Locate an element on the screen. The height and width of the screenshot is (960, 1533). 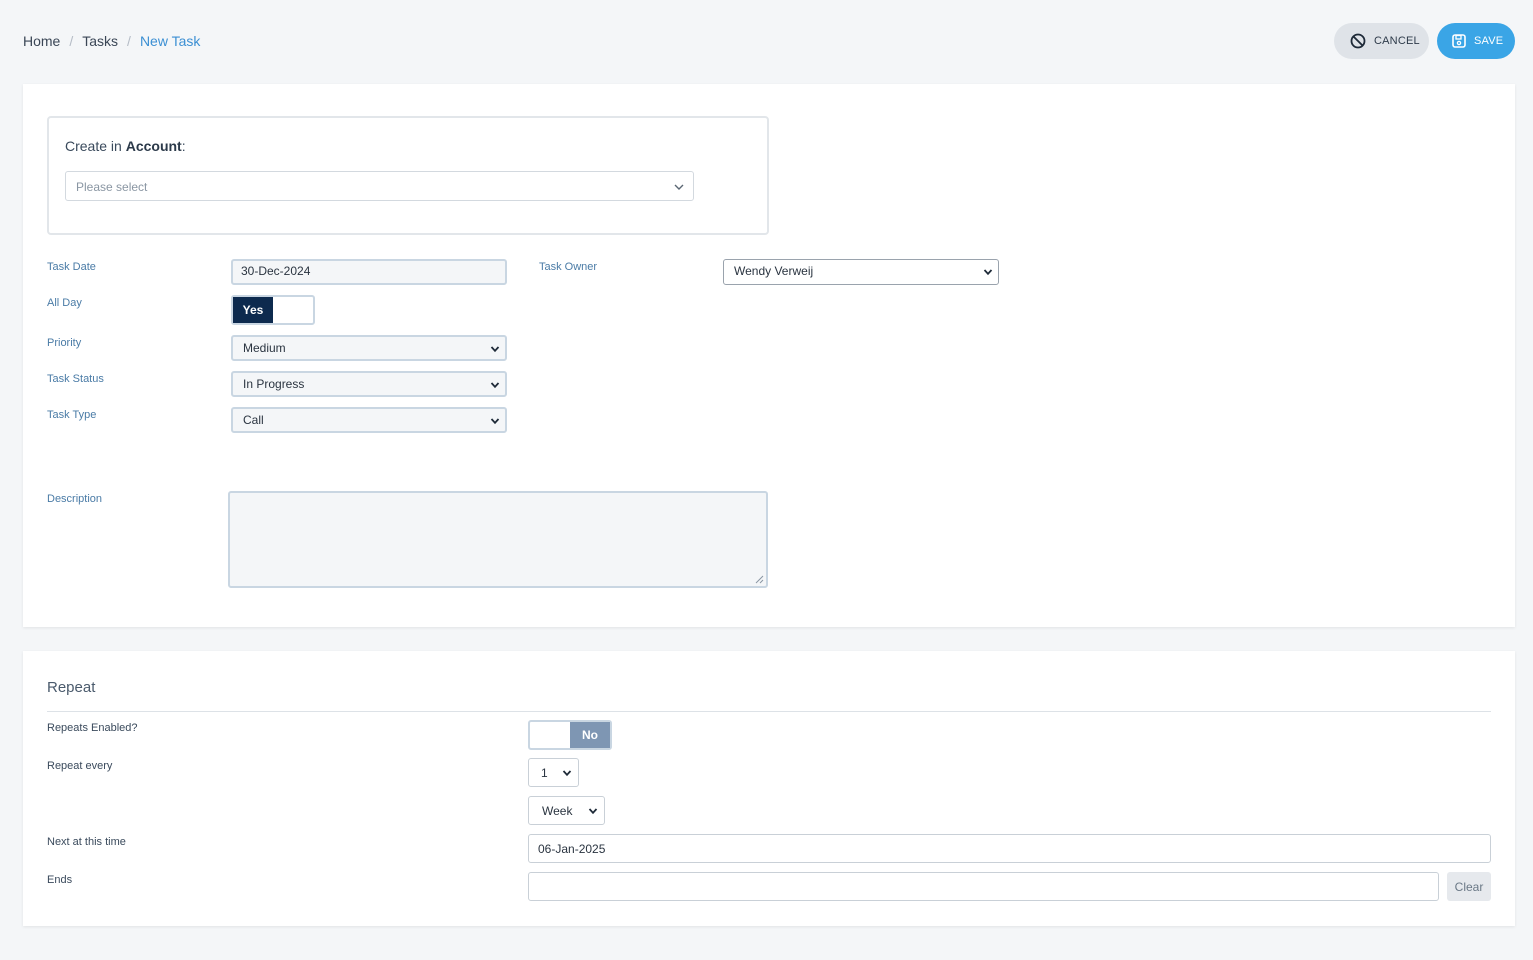
breadcrumb-tasks: Tasks is located at coordinates (100, 41).